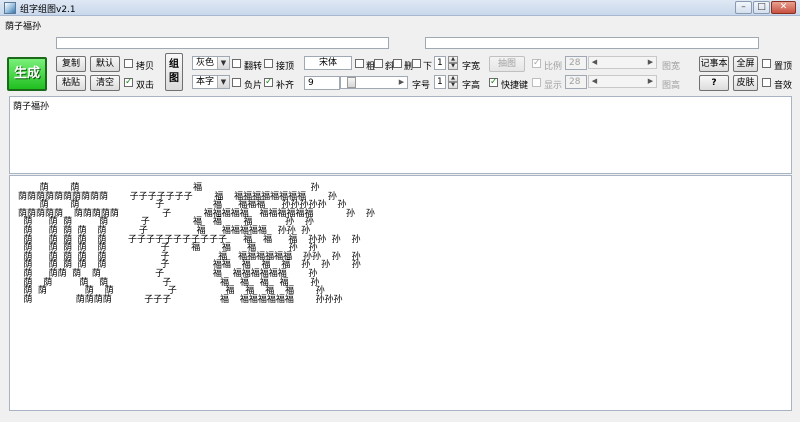 The width and height of the screenshot is (800, 422). Describe the element at coordinates (145, 86) in the screenshot. I see `double-click-checkbox-label: 双击` at that location.